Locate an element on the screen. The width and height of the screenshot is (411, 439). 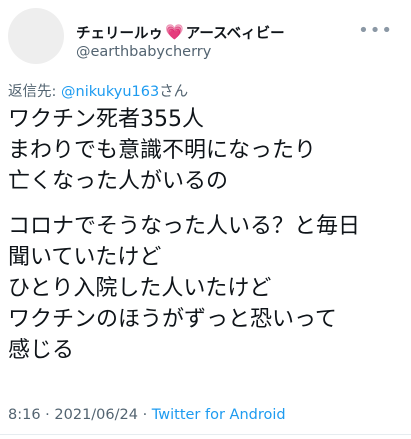
display-name-prefix: チェリールゥ is located at coordinates (119, 32).